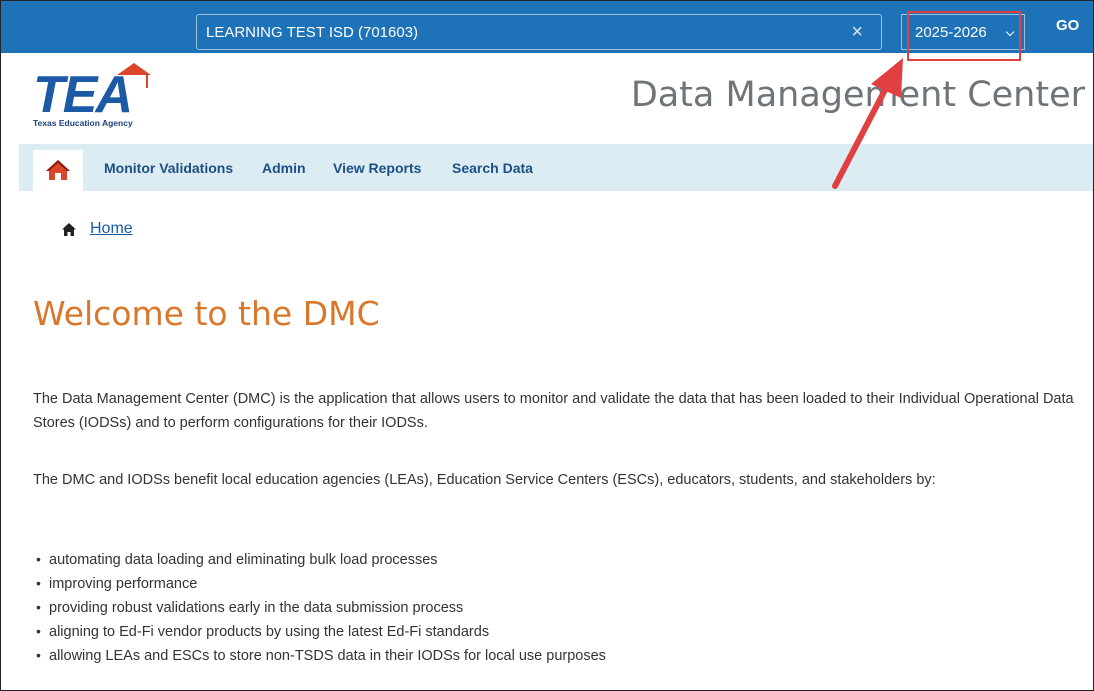 This screenshot has height=691, width=1094. What do you see at coordinates (857, 32) in the screenshot?
I see `clear-icon: ×` at bounding box center [857, 32].